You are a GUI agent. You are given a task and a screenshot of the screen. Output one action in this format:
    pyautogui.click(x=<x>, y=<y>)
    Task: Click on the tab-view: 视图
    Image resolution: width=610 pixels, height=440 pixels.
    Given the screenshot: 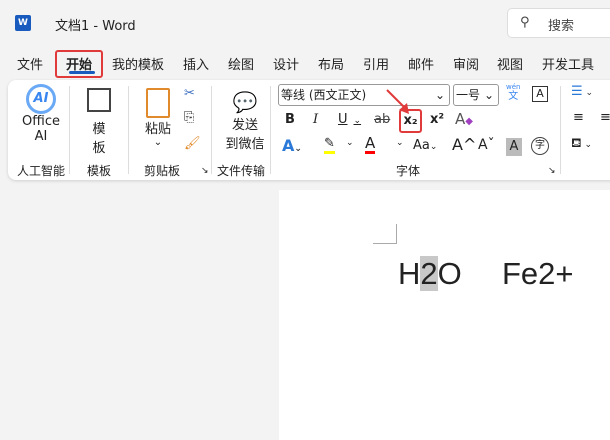 What is the action you would take?
    pyautogui.click(x=510, y=63)
    